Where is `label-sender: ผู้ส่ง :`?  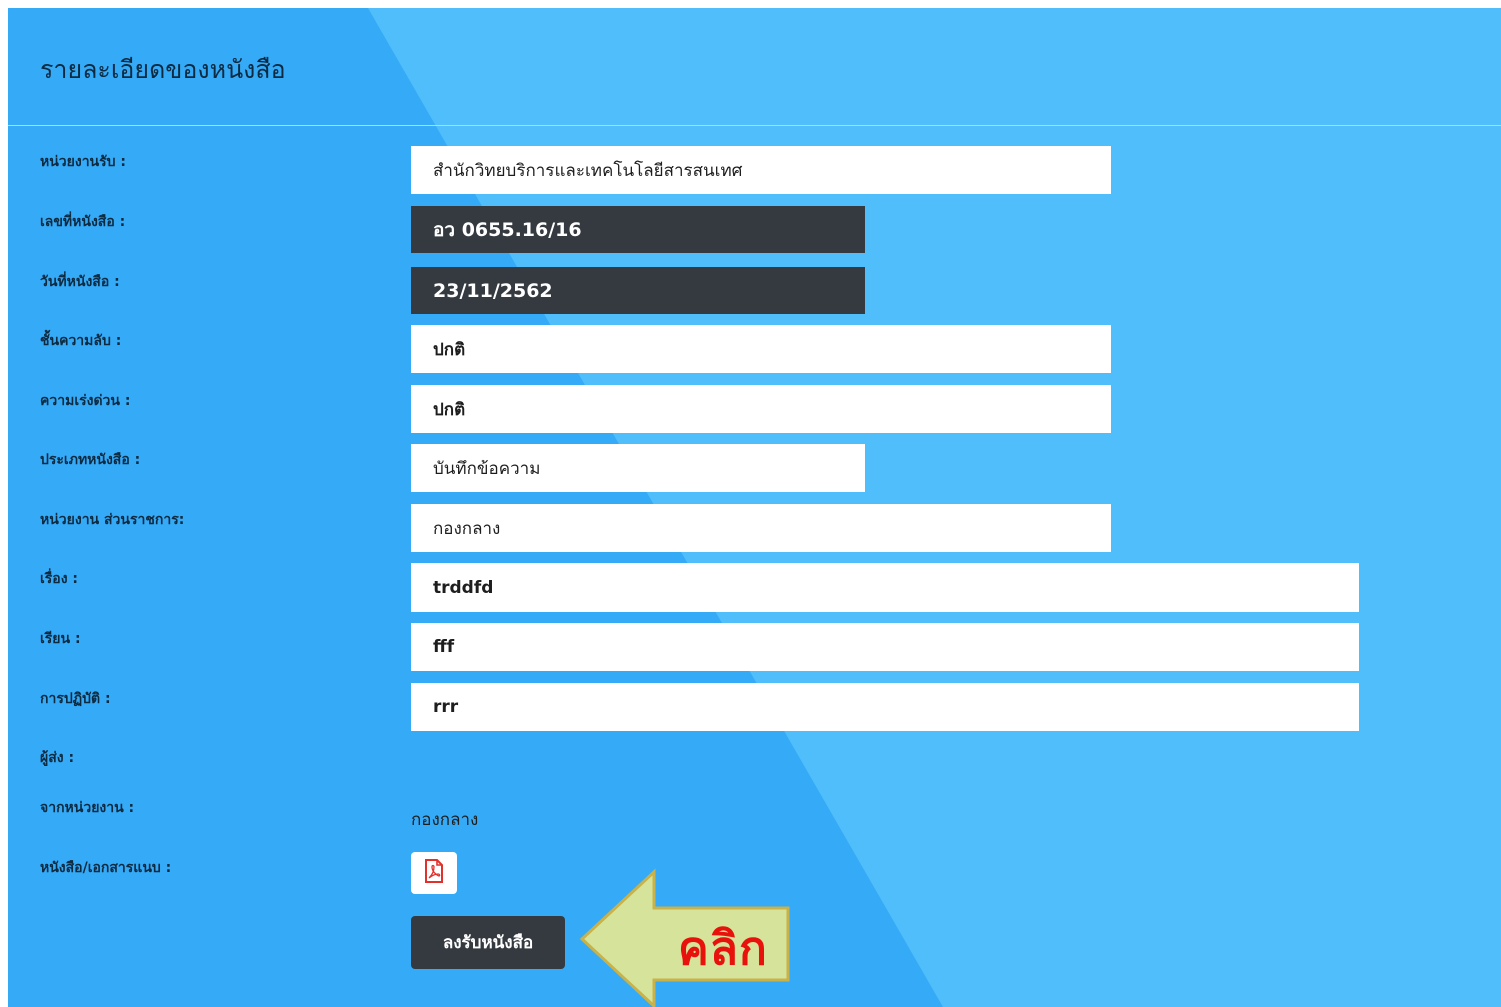
label-sender: ผู้ส่ง : is located at coordinates (57, 758).